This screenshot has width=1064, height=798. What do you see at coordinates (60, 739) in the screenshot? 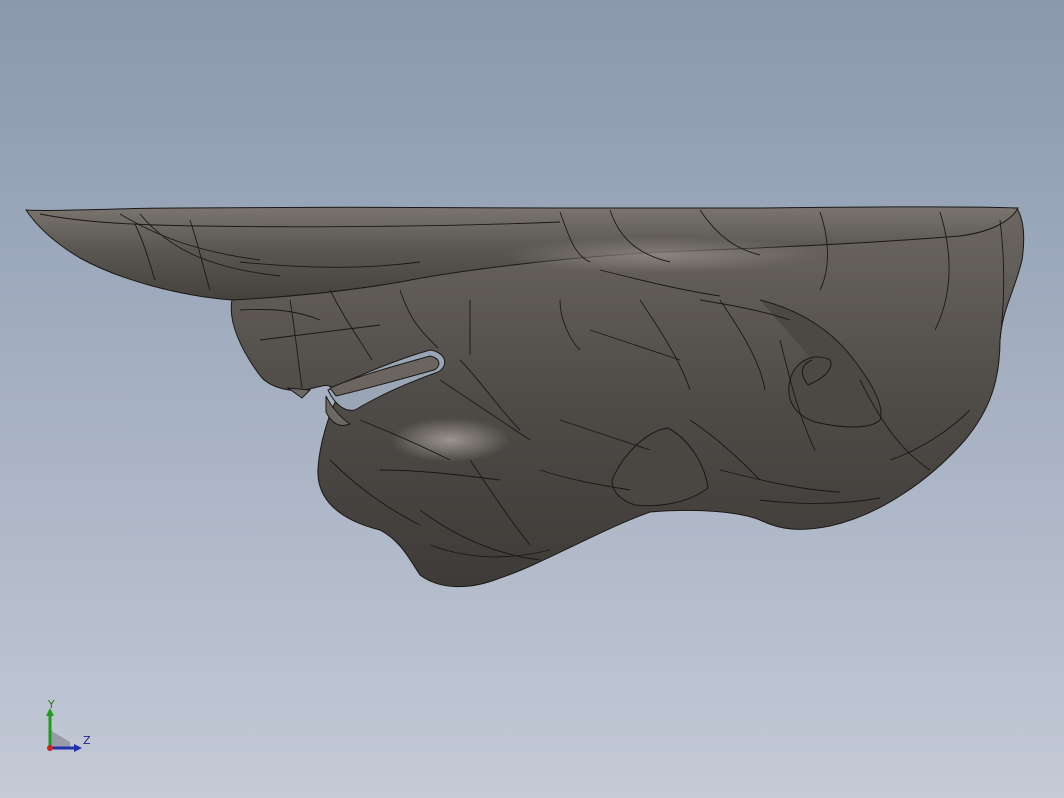
I see `triad-plane` at bounding box center [60, 739].